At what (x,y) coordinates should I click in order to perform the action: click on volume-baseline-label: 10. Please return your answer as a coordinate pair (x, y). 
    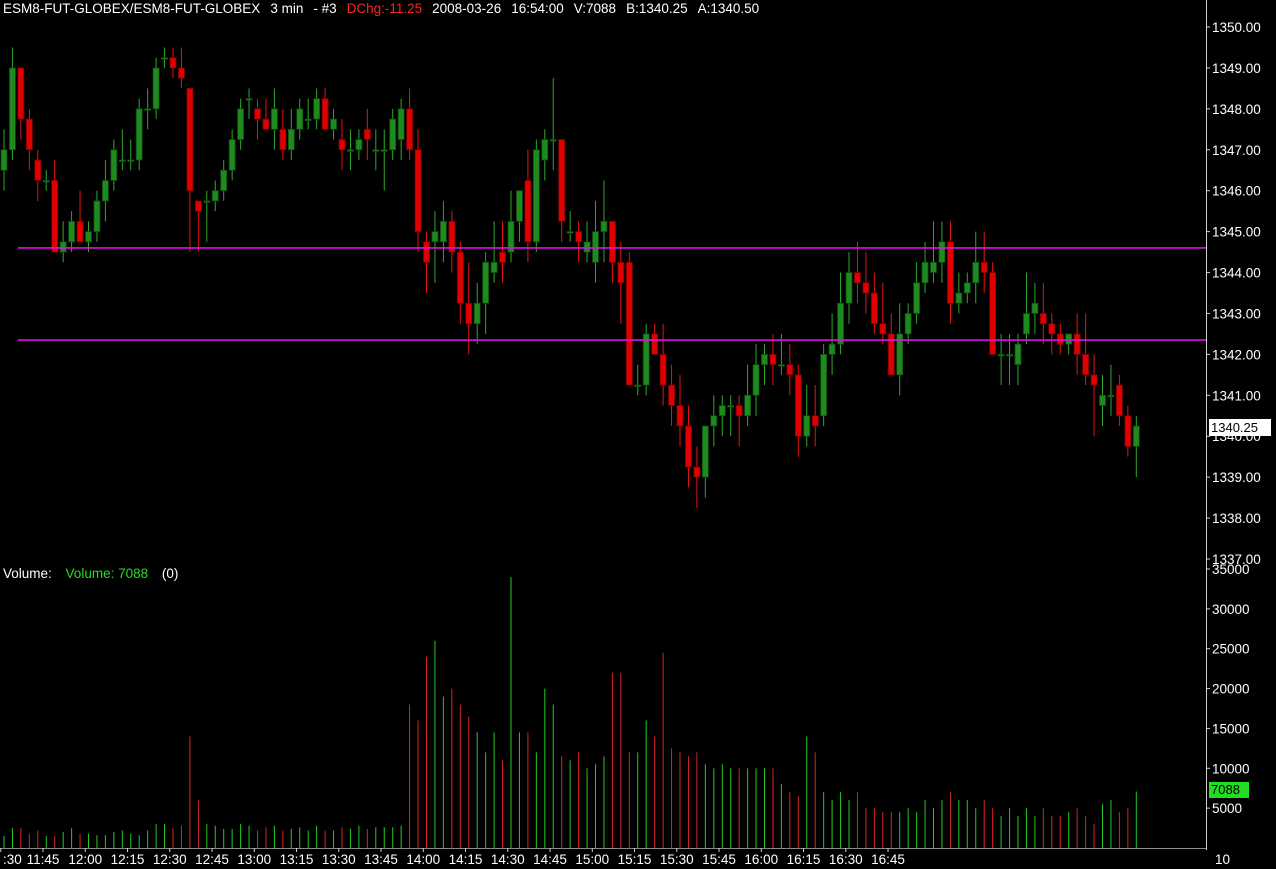
    Looking at the image, I should click on (1222, 859).